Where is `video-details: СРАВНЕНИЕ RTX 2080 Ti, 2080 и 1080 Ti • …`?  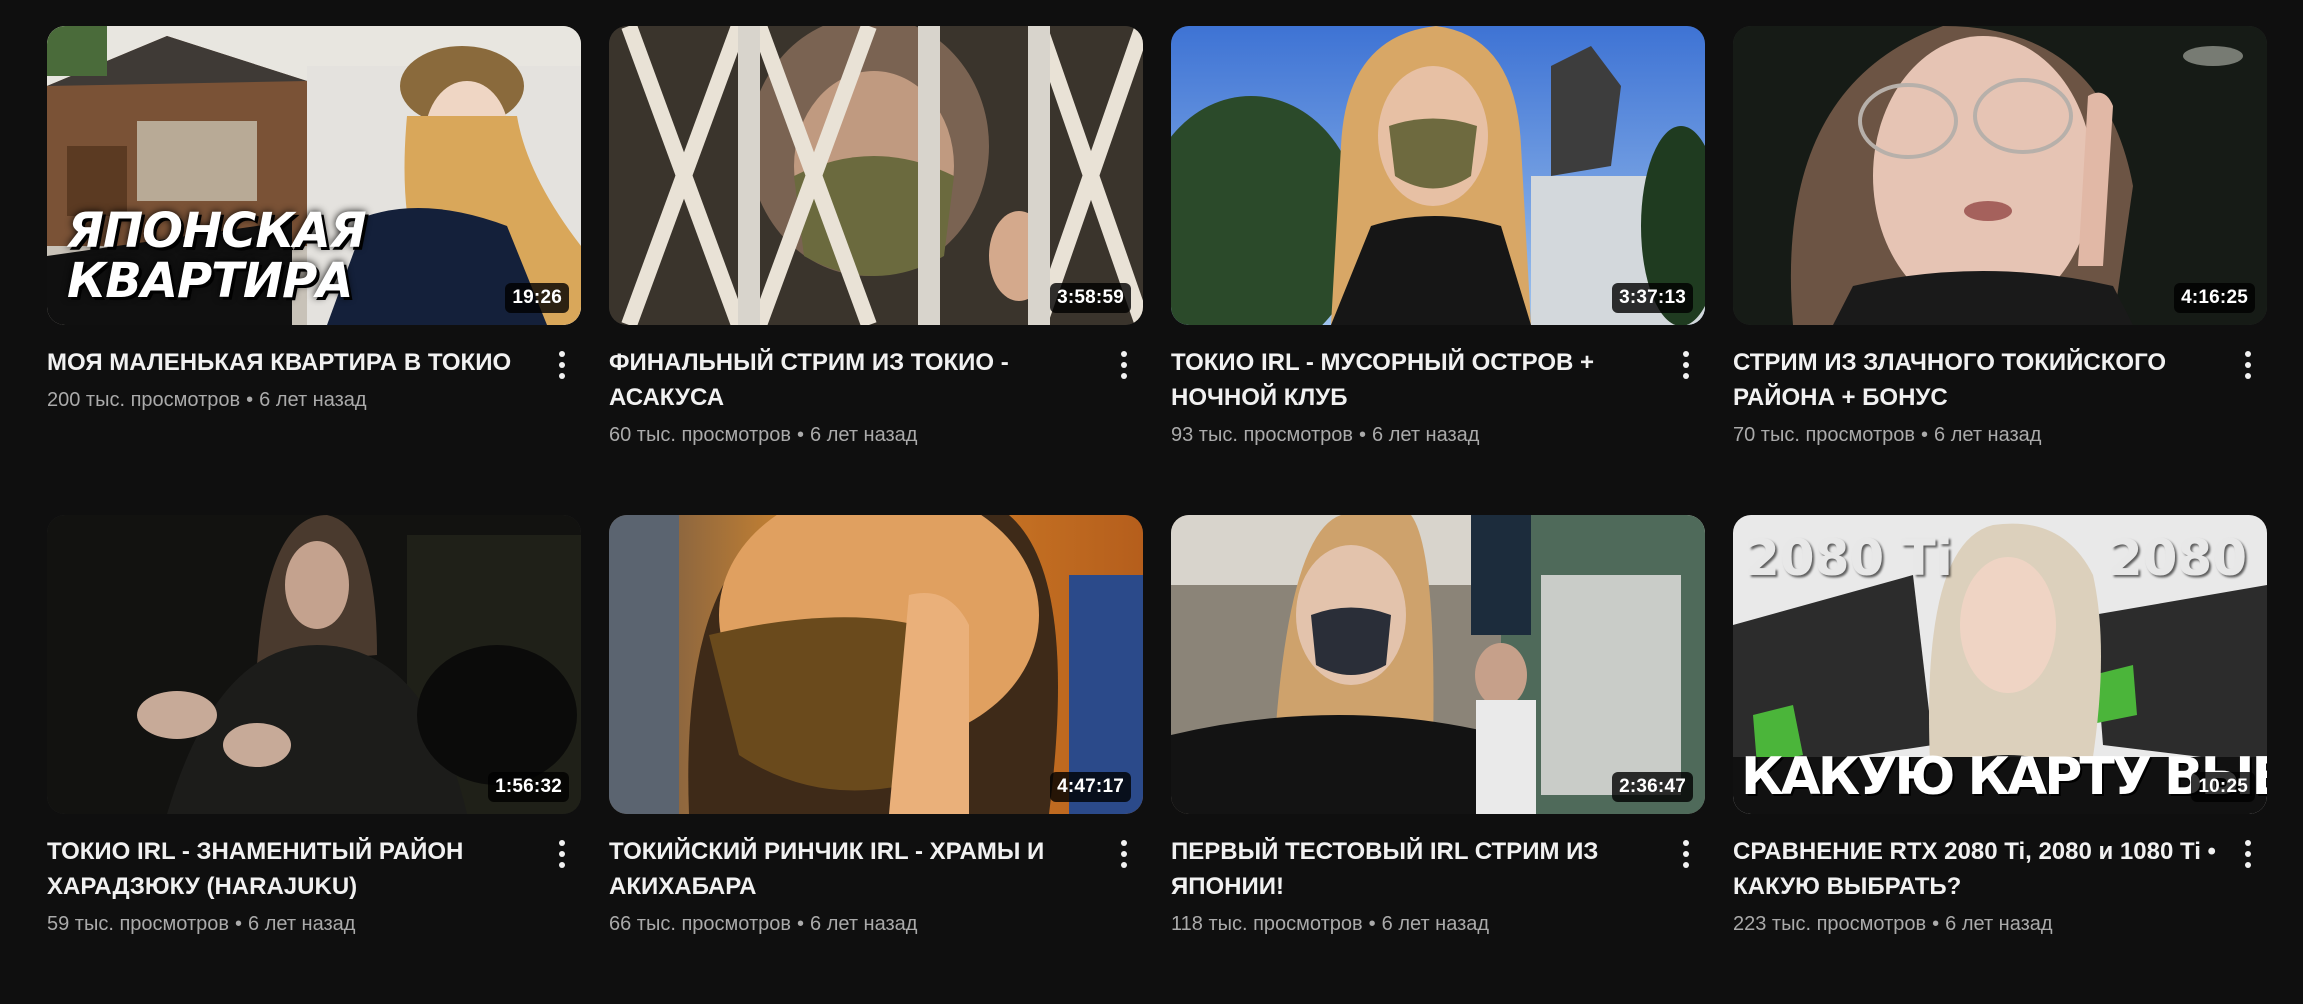
video-details: СРАВНЕНИЕ RTX 2080 Ti, 2080 и 1080 Ti • … is located at coordinates (2000, 886).